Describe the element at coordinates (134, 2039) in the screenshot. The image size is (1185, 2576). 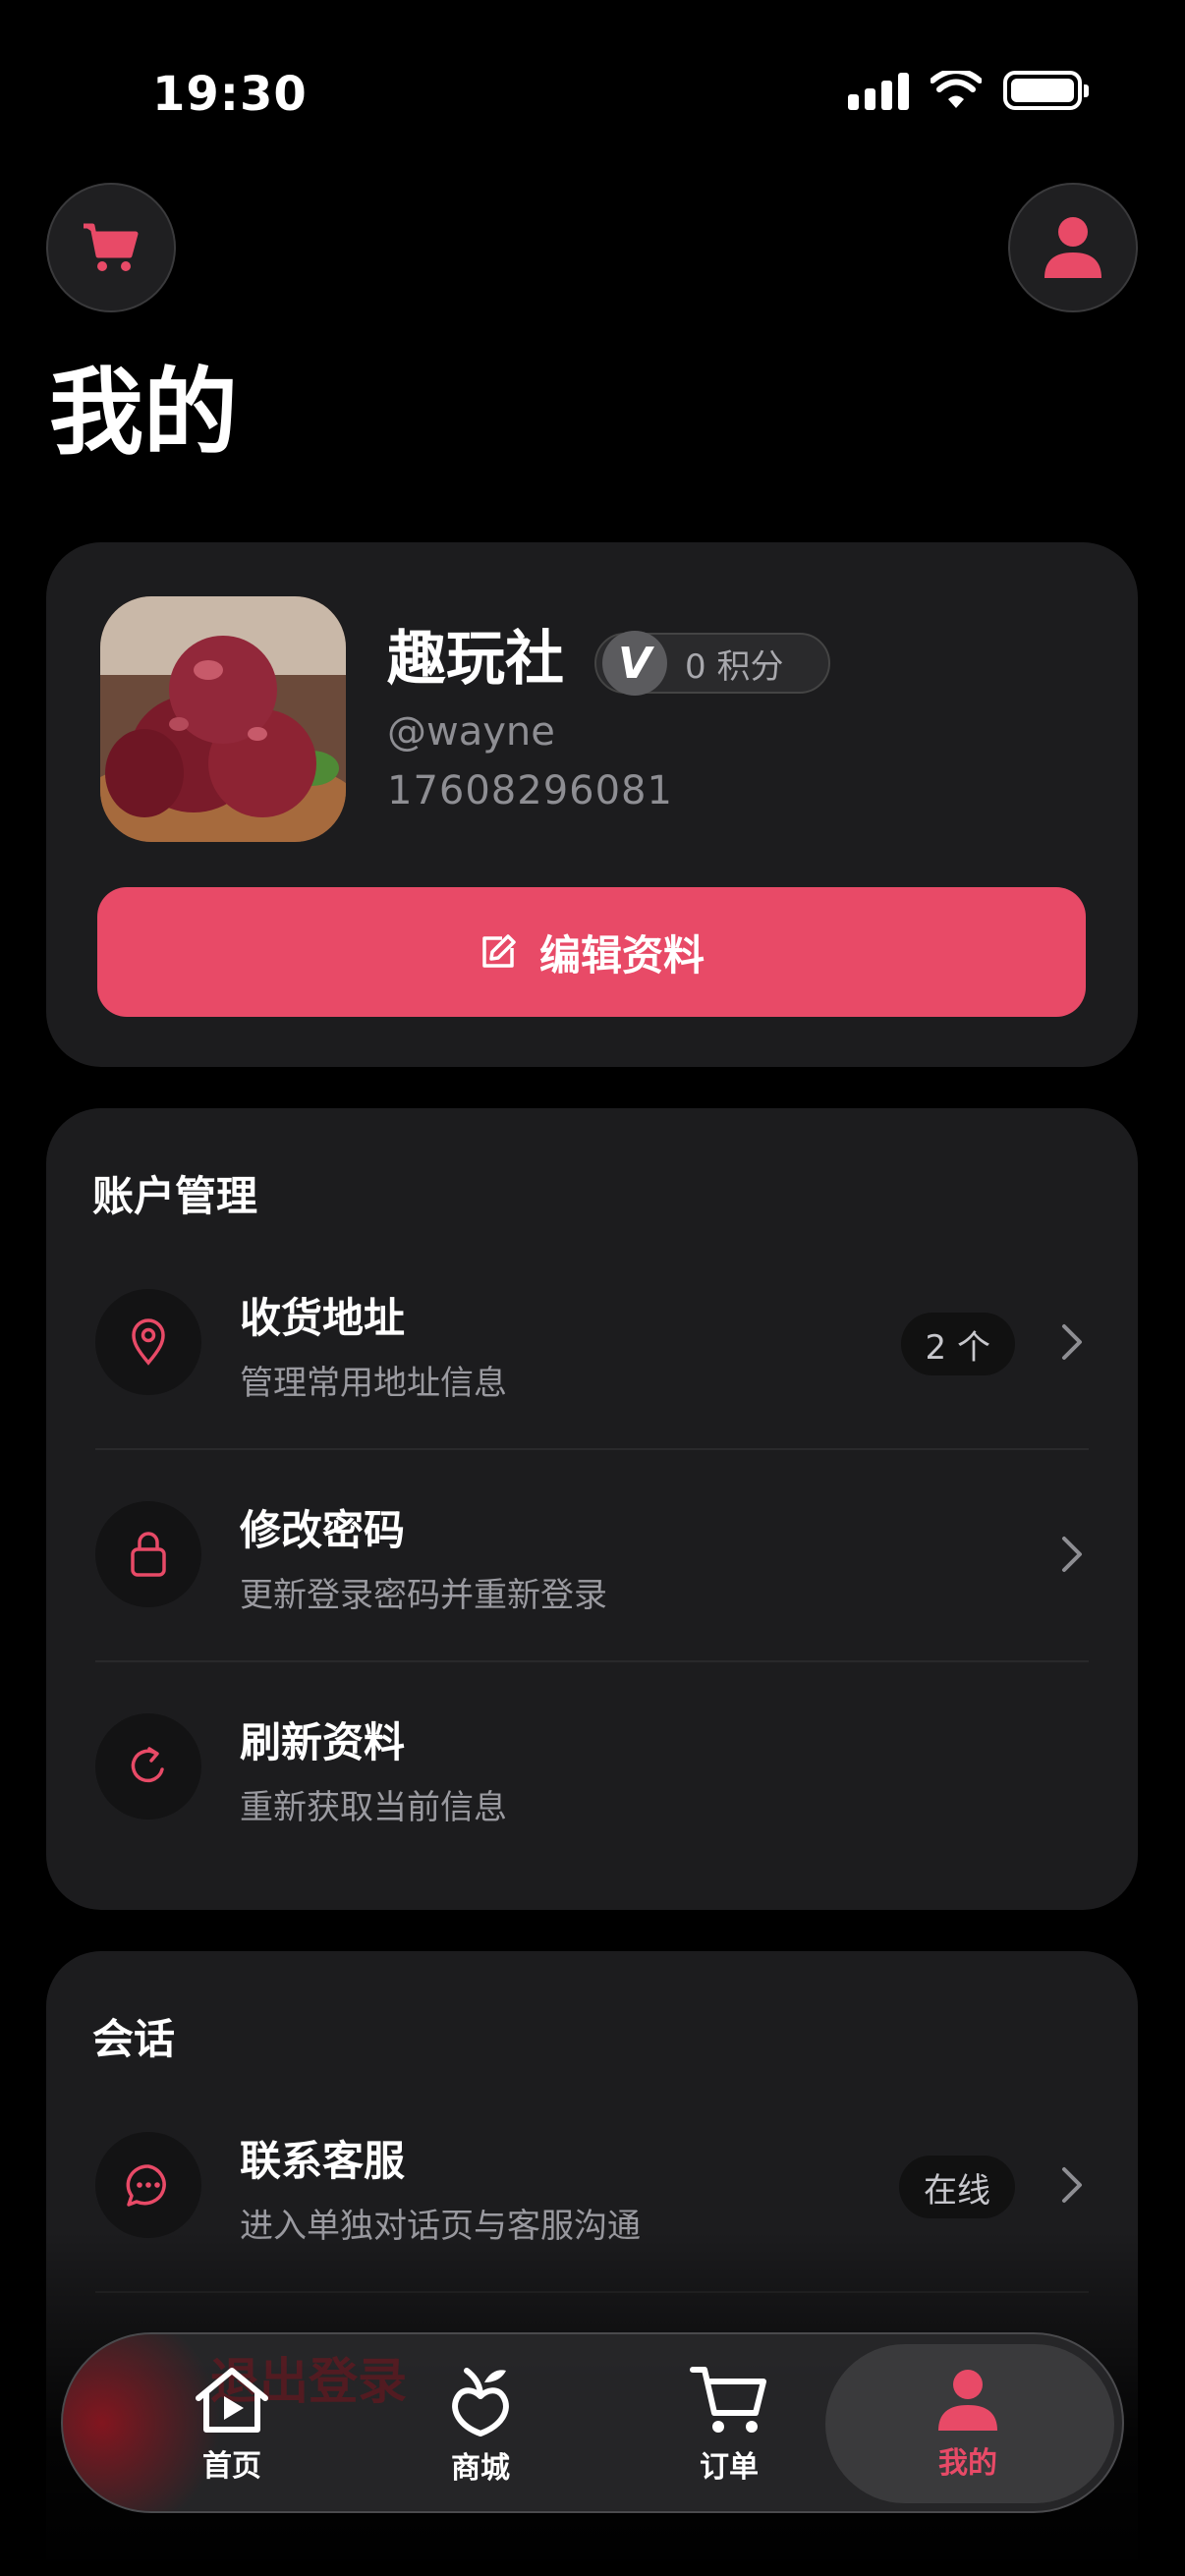
I see `section-title-session: 会话` at that location.